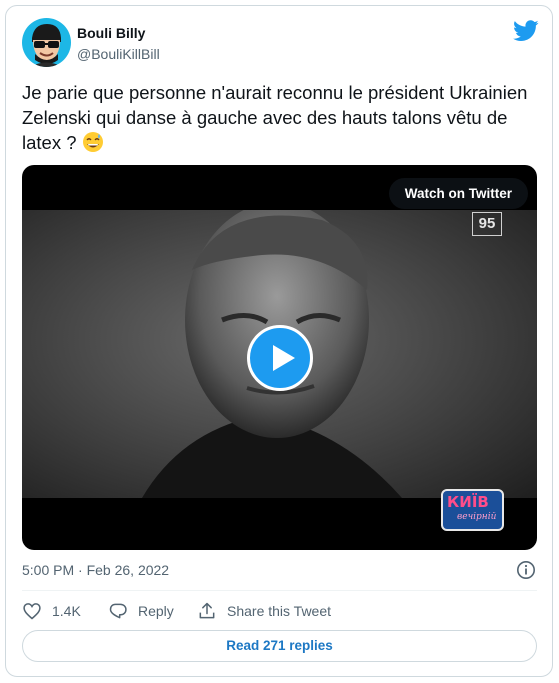 The width and height of the screenshot is (559, 683). I want to click on avatar, so click(46, 42).